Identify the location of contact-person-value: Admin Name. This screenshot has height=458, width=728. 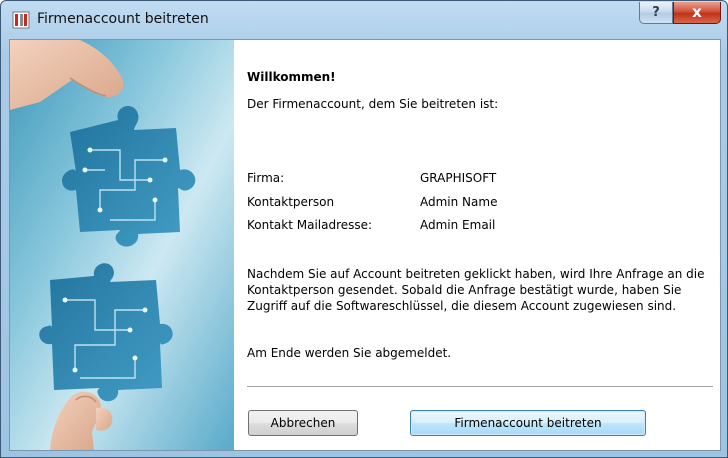
(459, 202).